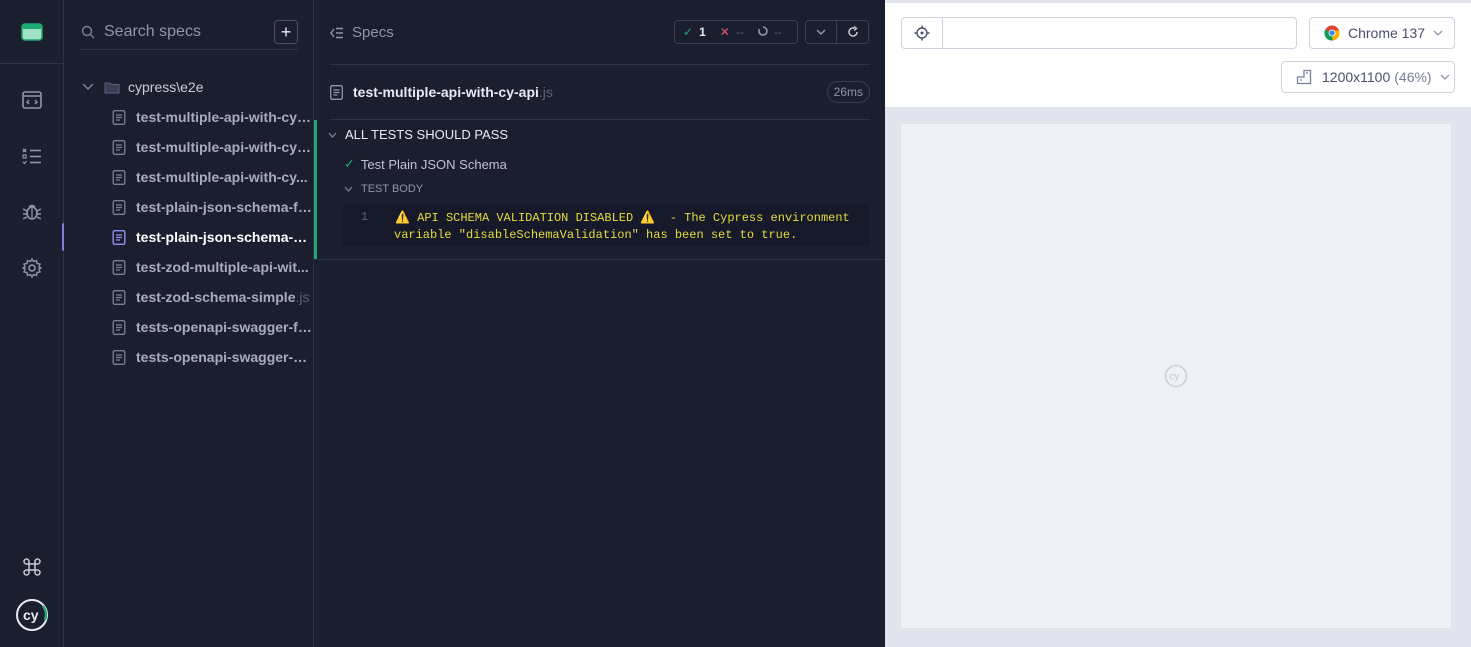  I want to click on gear-icon, so click(32, 268).